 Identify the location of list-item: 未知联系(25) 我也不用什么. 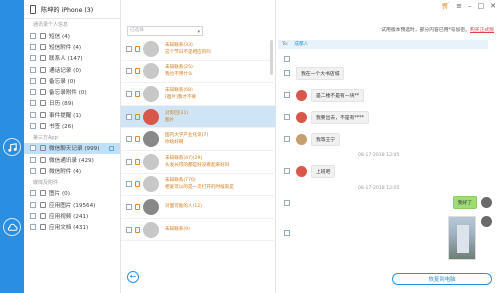
(198, 72).